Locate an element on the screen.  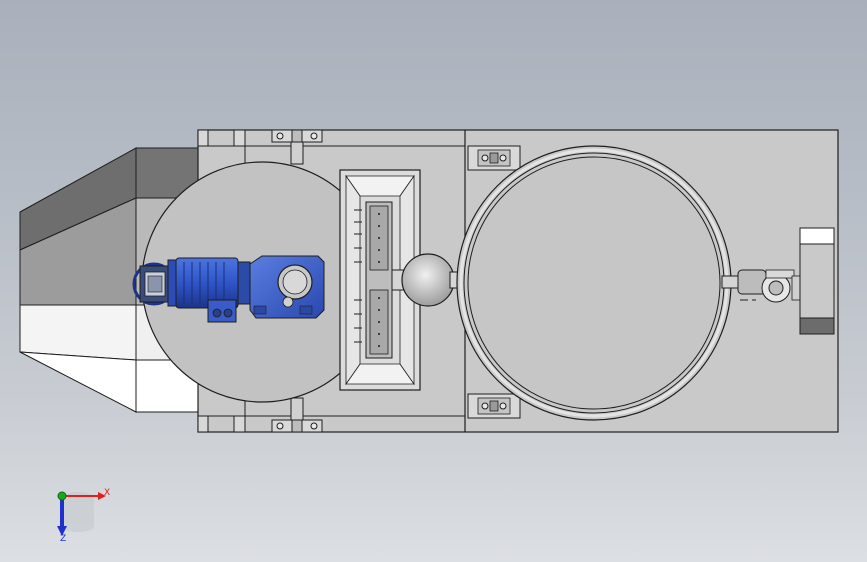
side-guide-block is located at coordinates (817, 281).